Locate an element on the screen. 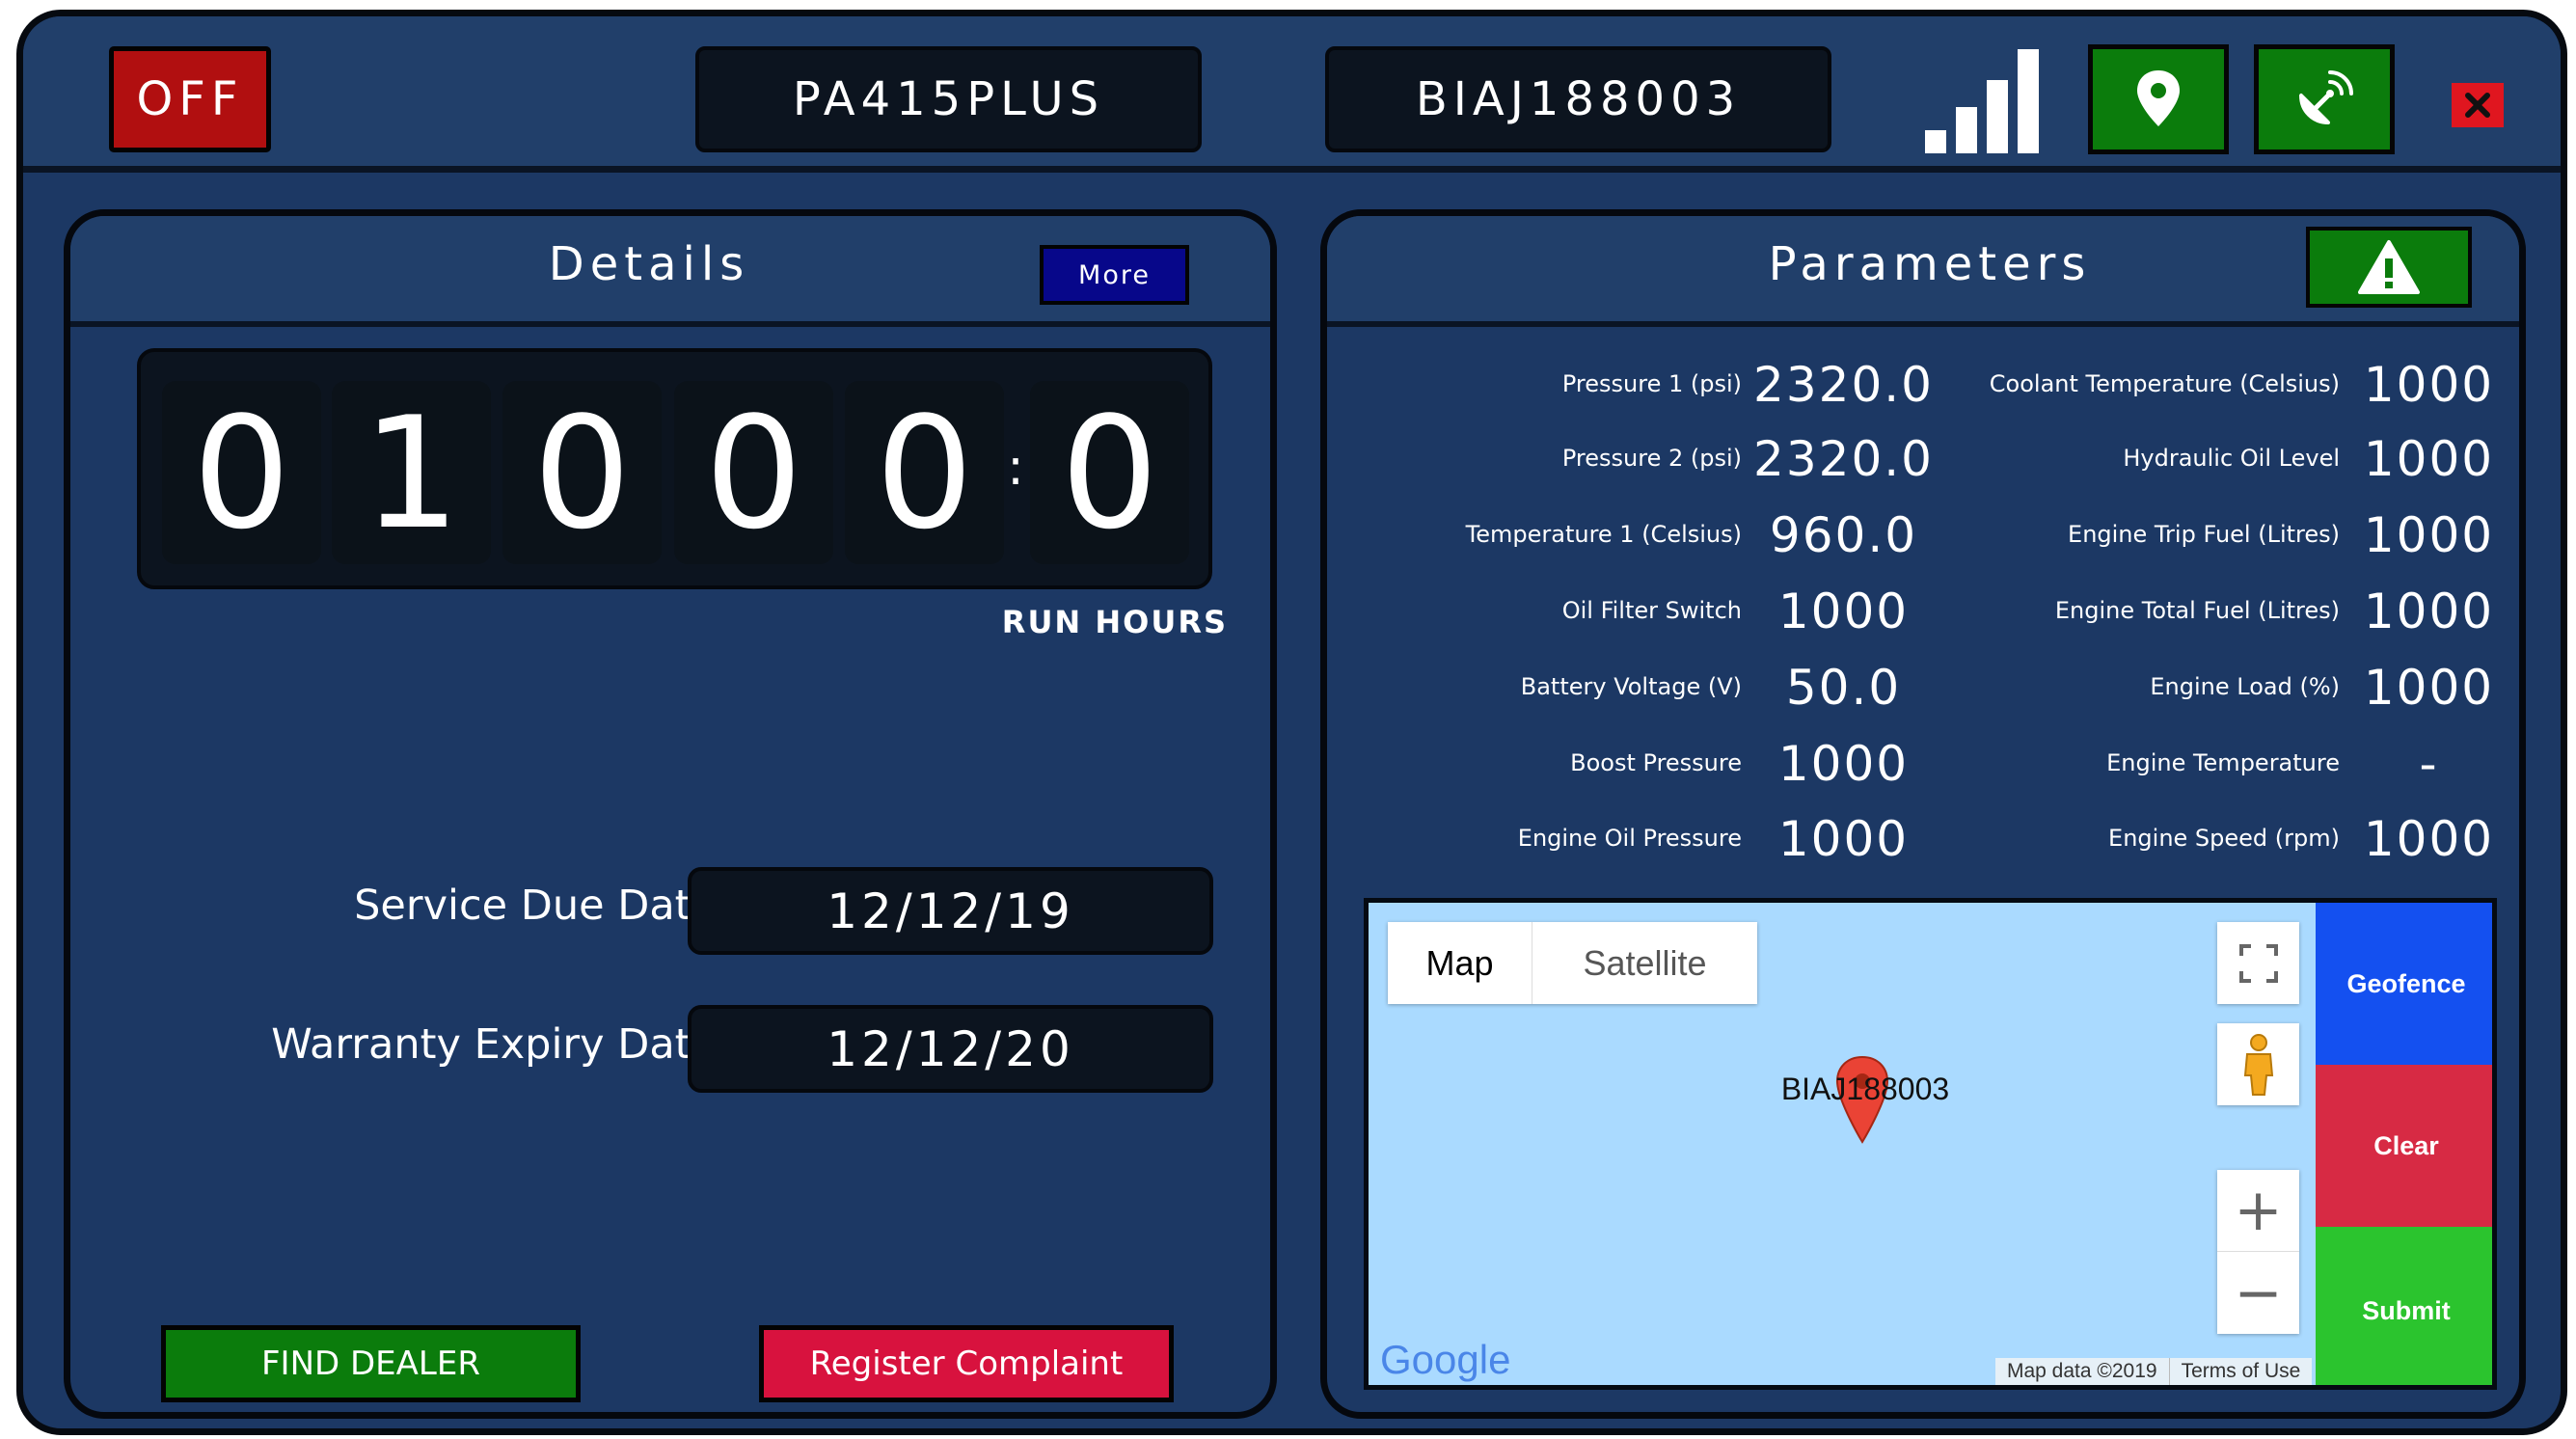  zoom-out-button: − is located at coordinates (2258, 1293).